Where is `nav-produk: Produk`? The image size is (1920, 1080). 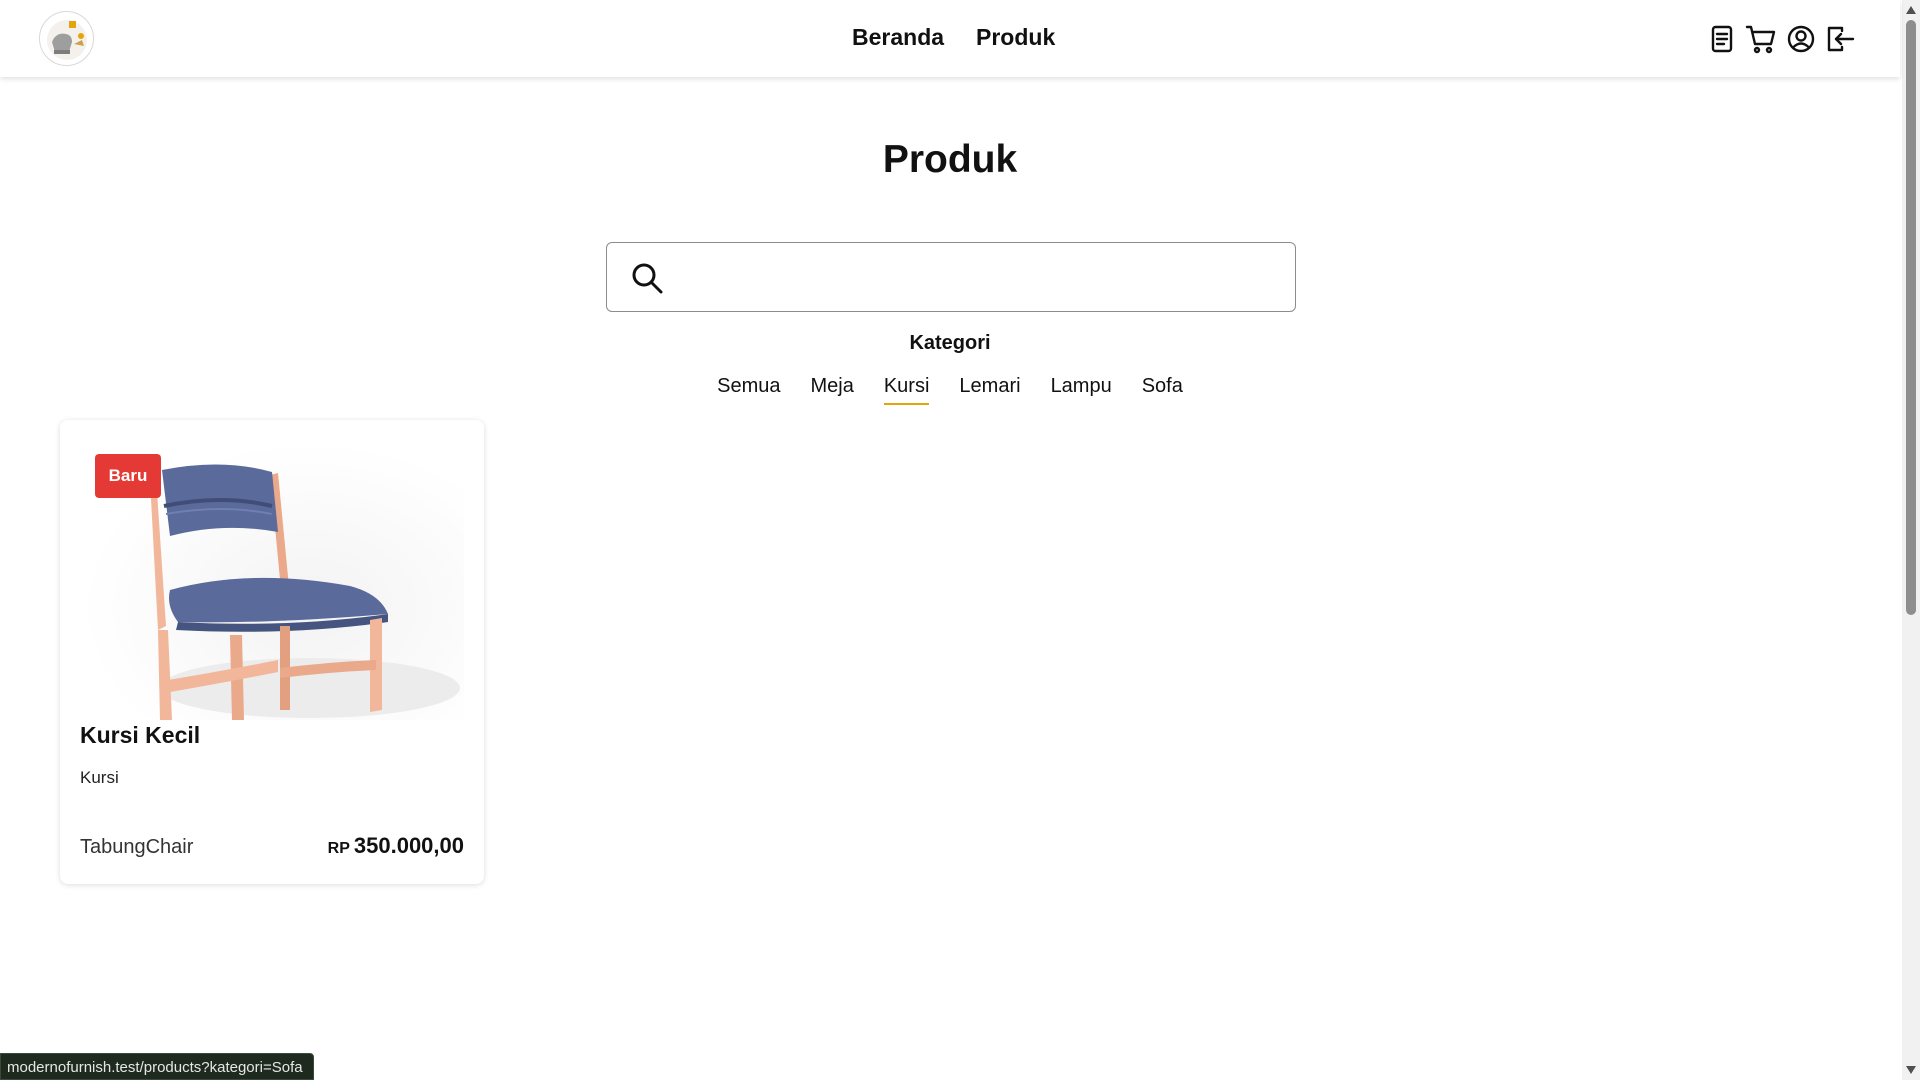
nav-produk: Produk is located at coordinates (1015, 37).